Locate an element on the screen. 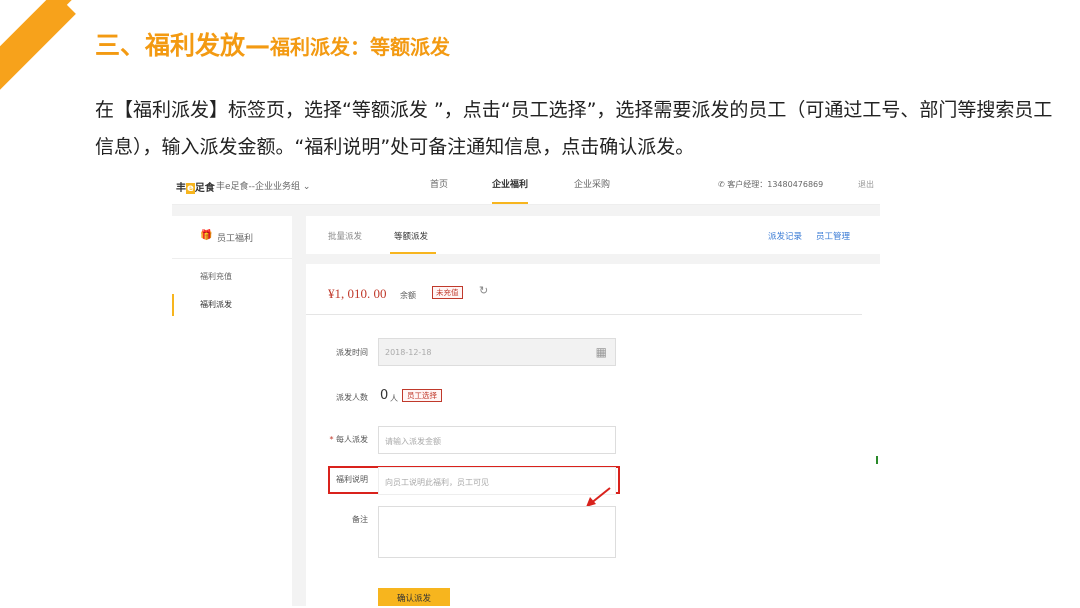  phone-icon: ✆ is located at coordinates (721, 184).